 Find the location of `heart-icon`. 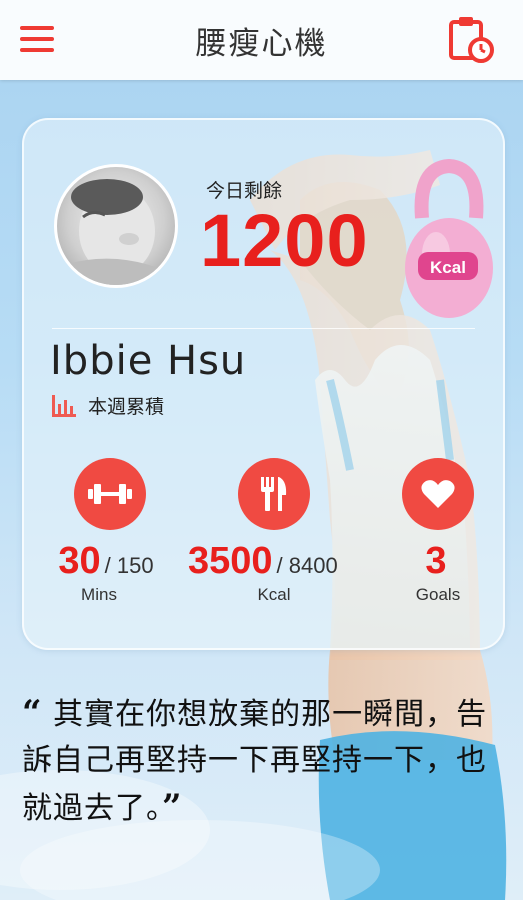

heart-icon is located at coordinates (438, 494).